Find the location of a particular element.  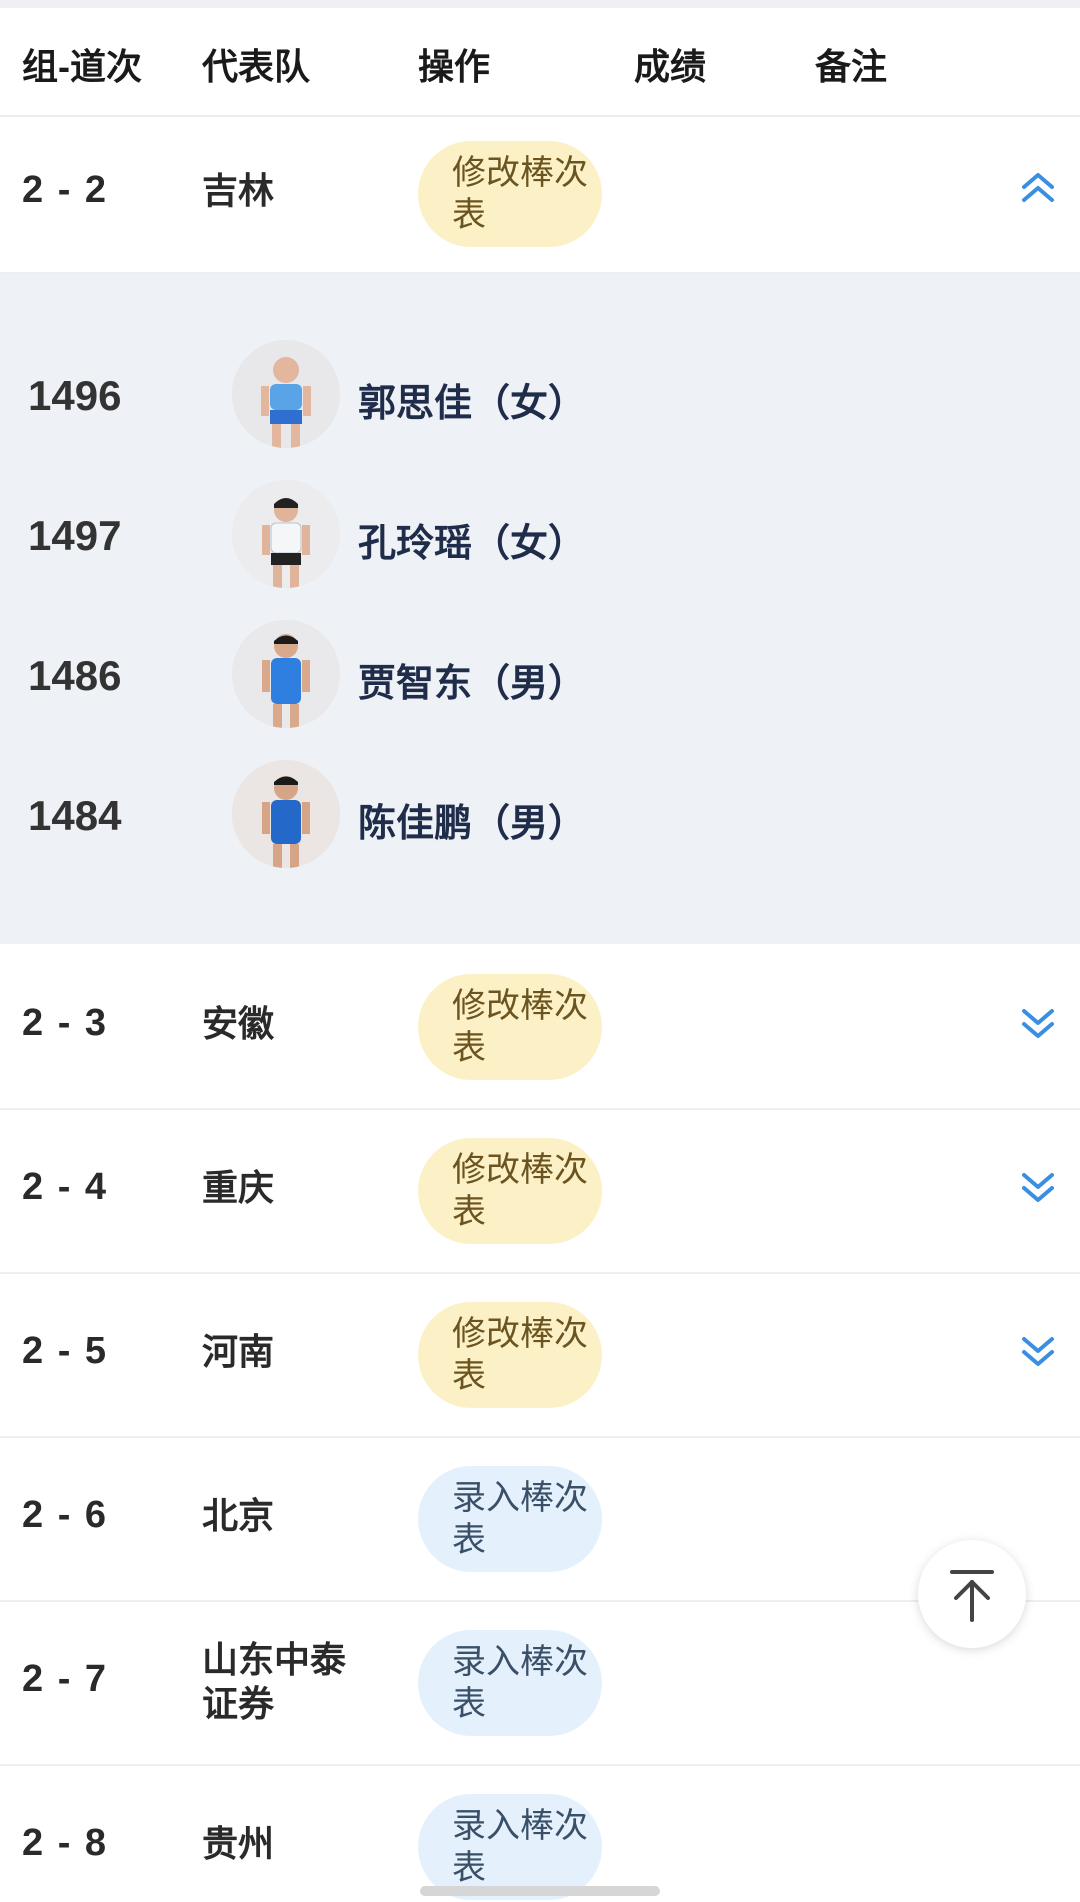

table-row: 2 - 2 吉林 修改棒次表 is located at coordinates (540, 195).